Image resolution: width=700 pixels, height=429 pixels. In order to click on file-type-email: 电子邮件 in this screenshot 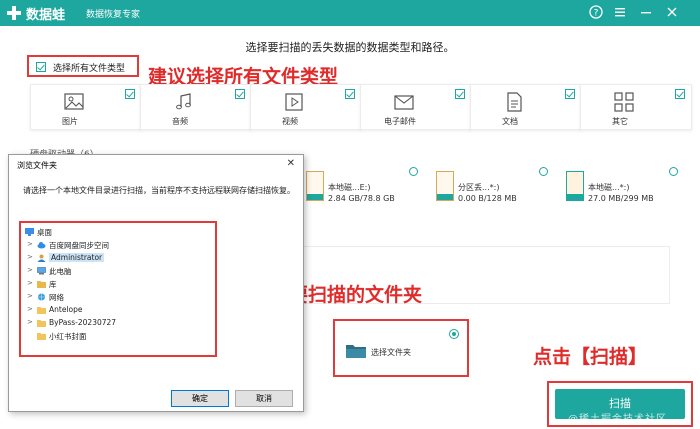, I will do `click(416, 107)`.